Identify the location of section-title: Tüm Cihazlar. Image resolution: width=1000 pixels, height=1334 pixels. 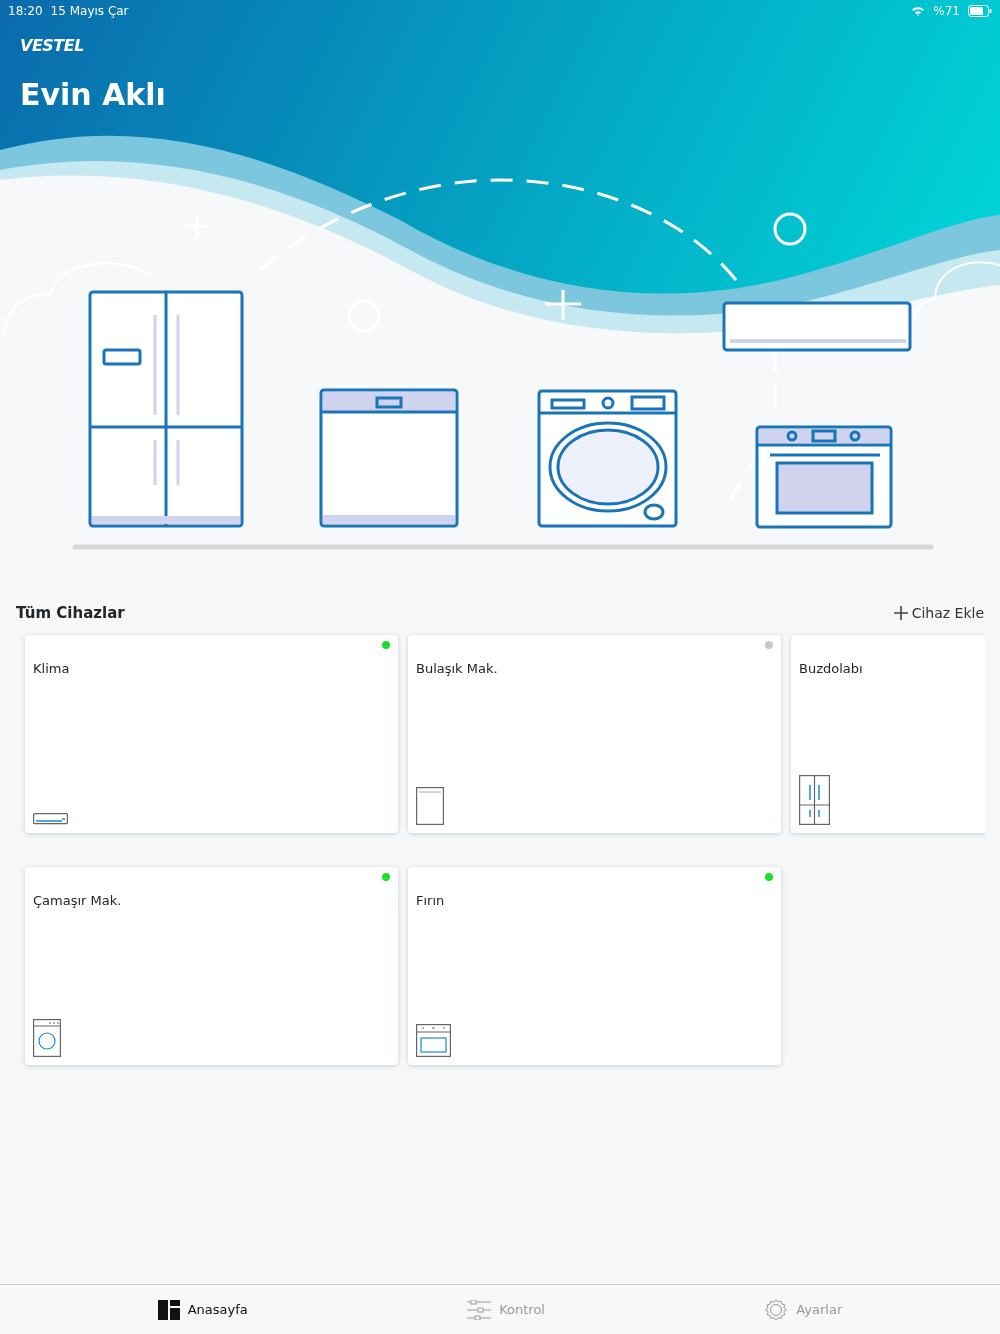
(70, 613).